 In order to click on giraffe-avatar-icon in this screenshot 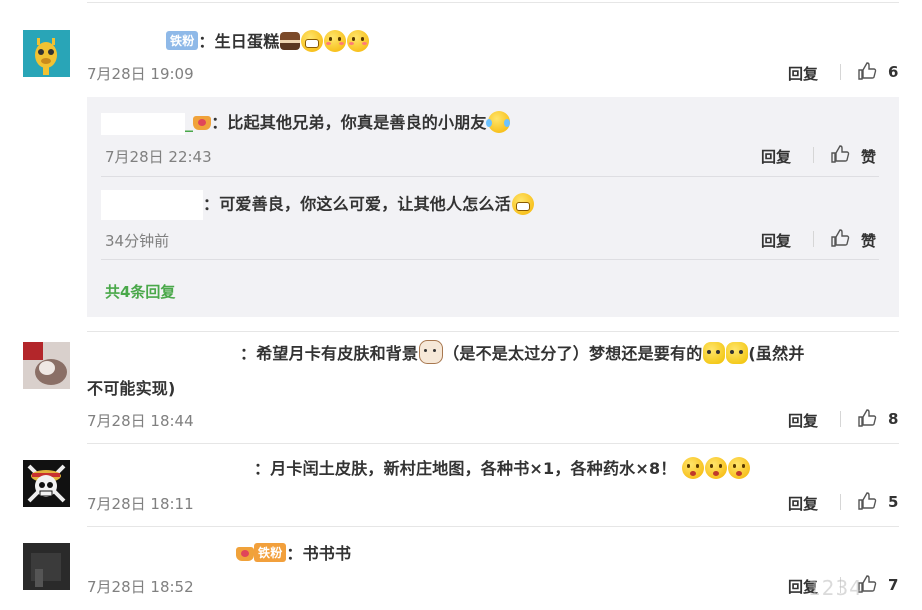, I will do `click(46, 53)`.